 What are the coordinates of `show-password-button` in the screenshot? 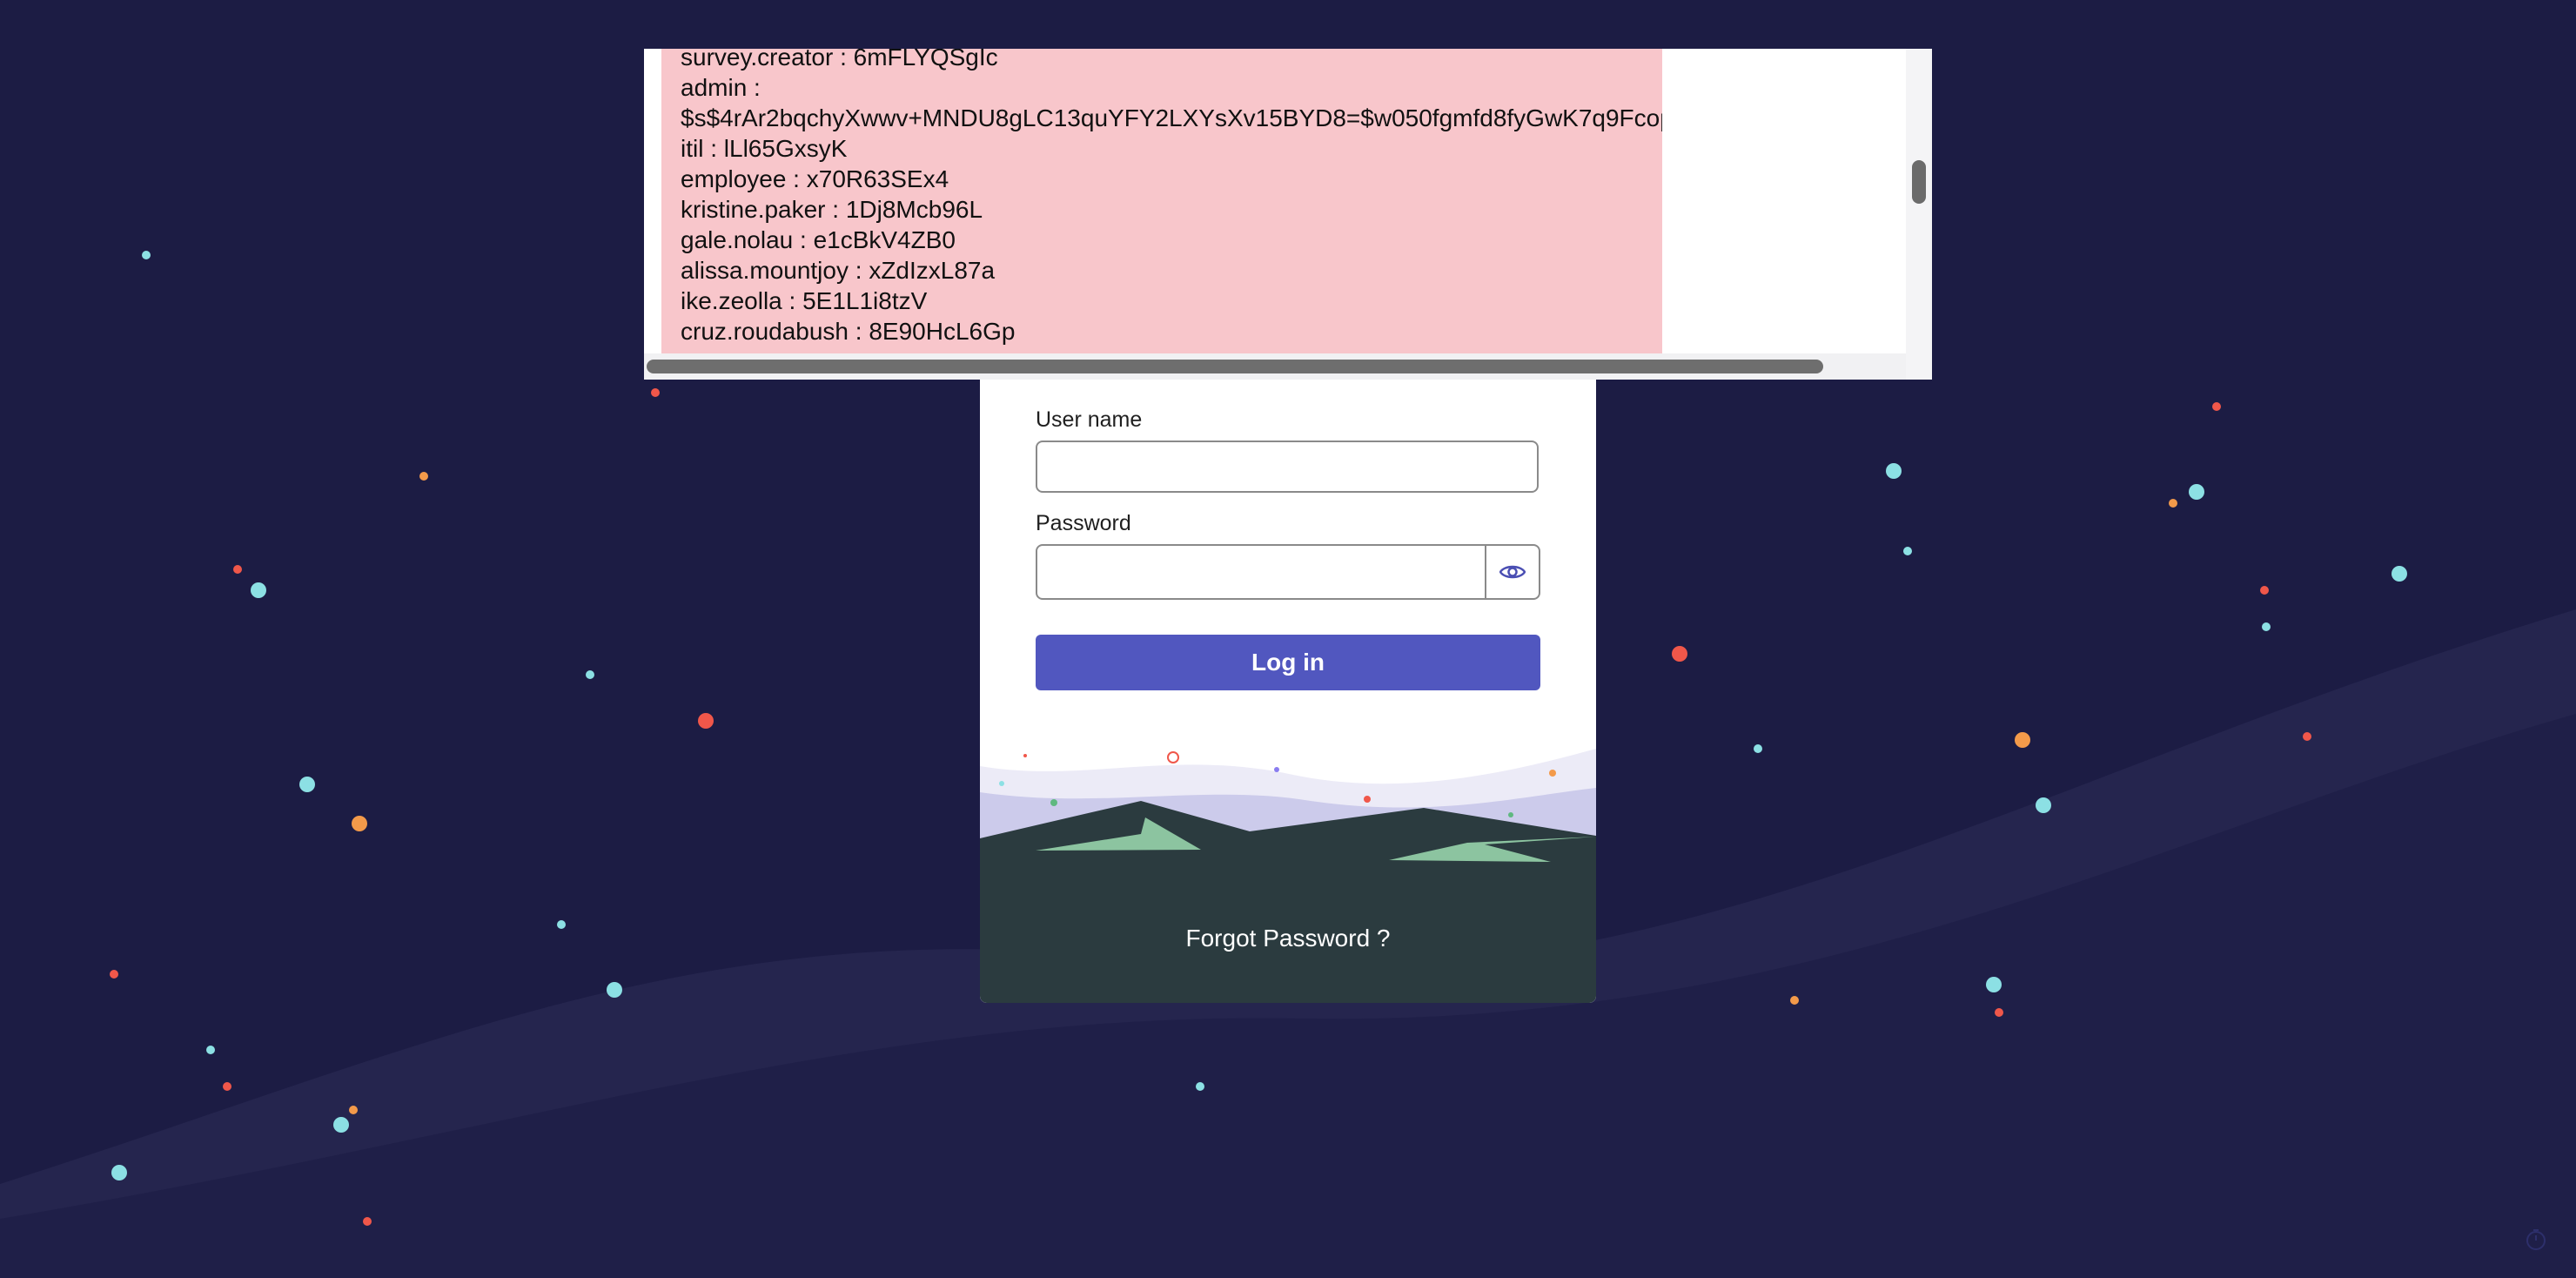 It's located at (1512, 572).